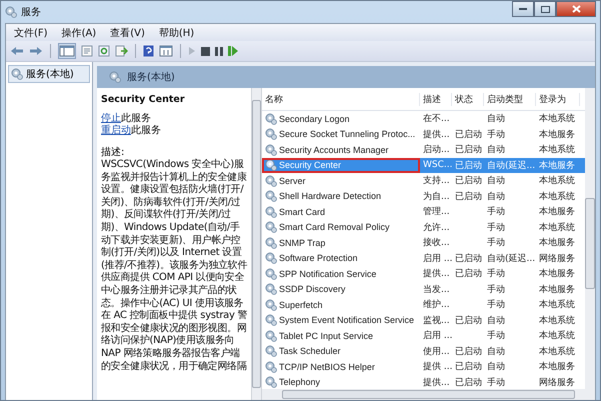  Describe the element at coordinates (233, 51) in the screenshot. I see `resume-icon` at that location.